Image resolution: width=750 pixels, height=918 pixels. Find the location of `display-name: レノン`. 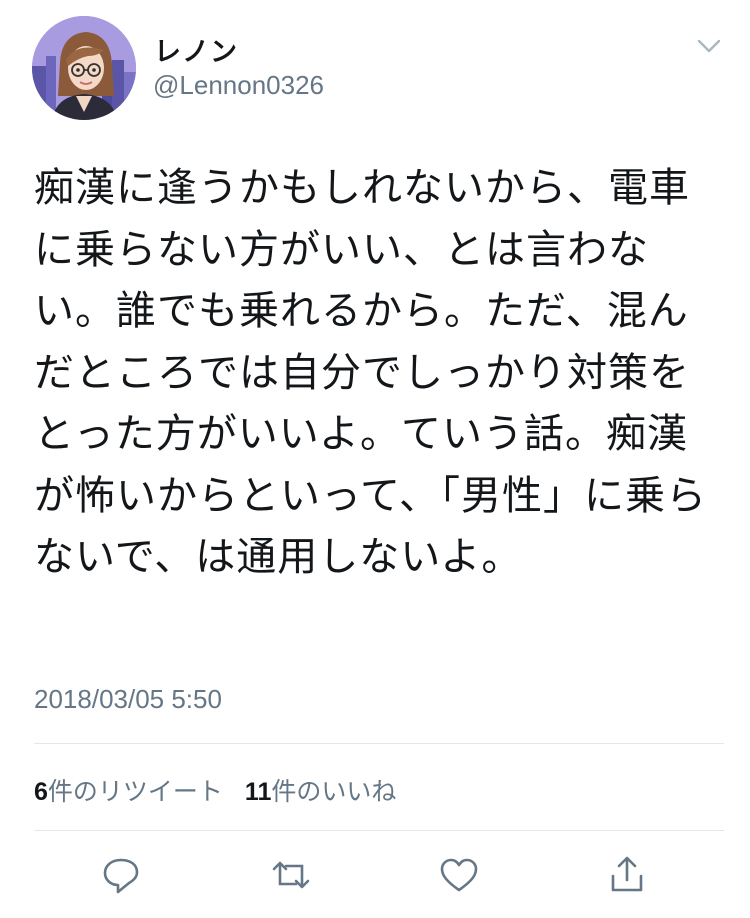

display-name: レノン is located at coordinates (196, 49).